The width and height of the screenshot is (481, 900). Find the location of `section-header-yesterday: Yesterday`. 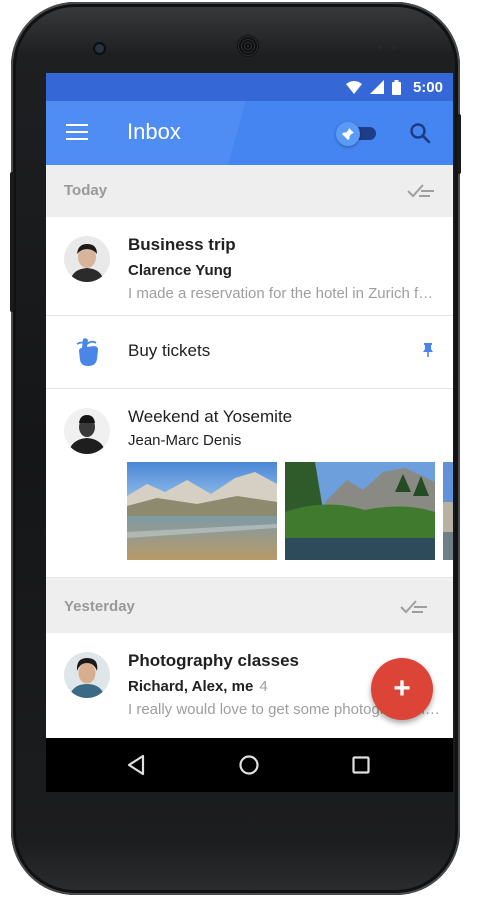

section-header-yesterday: Yesterday is located at coordinates (249, 607).